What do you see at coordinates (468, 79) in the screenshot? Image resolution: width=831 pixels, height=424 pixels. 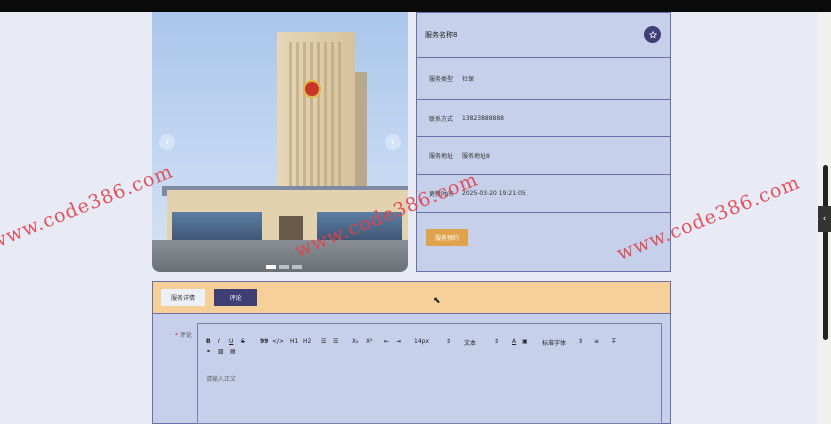 I see `service-type-value: 社保` at bounding box center [468, 79].